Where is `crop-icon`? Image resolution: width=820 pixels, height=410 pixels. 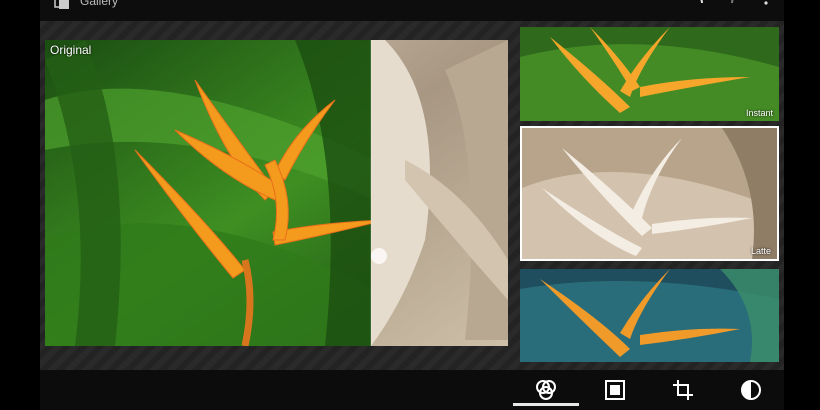
crop-icon is located at coordinates (683, 390).